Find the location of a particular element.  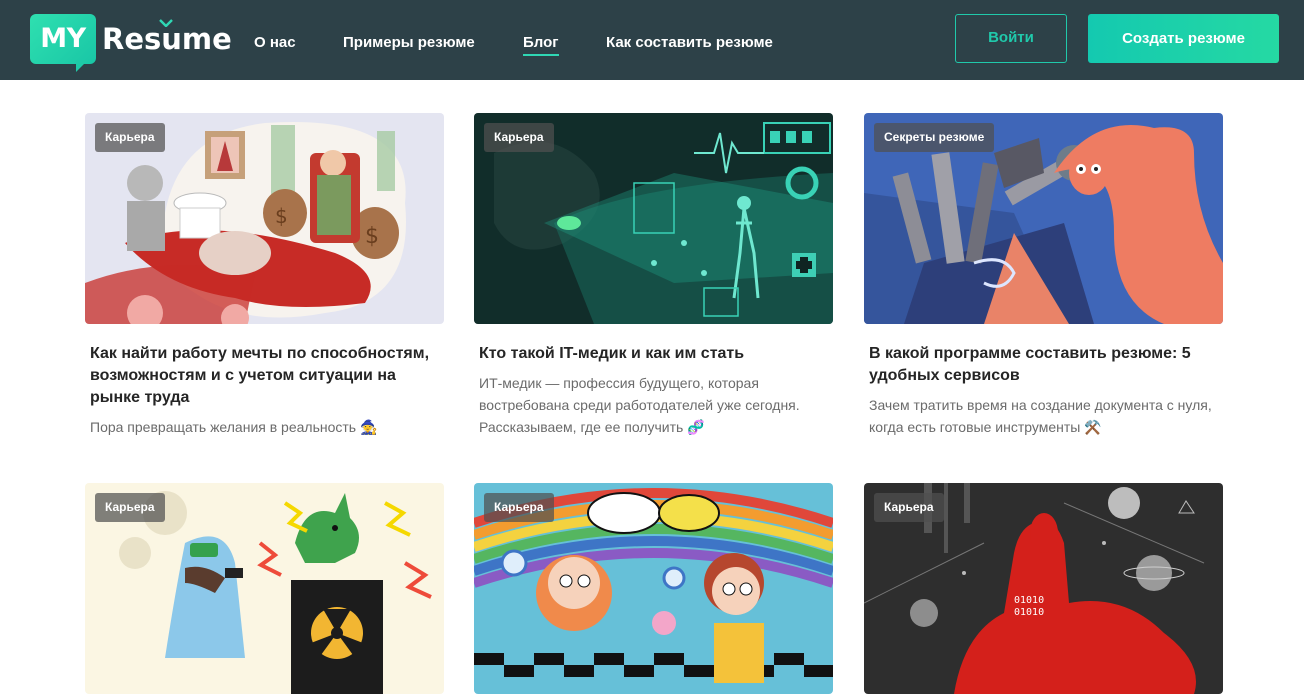

nav-about: О нас is located at coordinates (275, 43).